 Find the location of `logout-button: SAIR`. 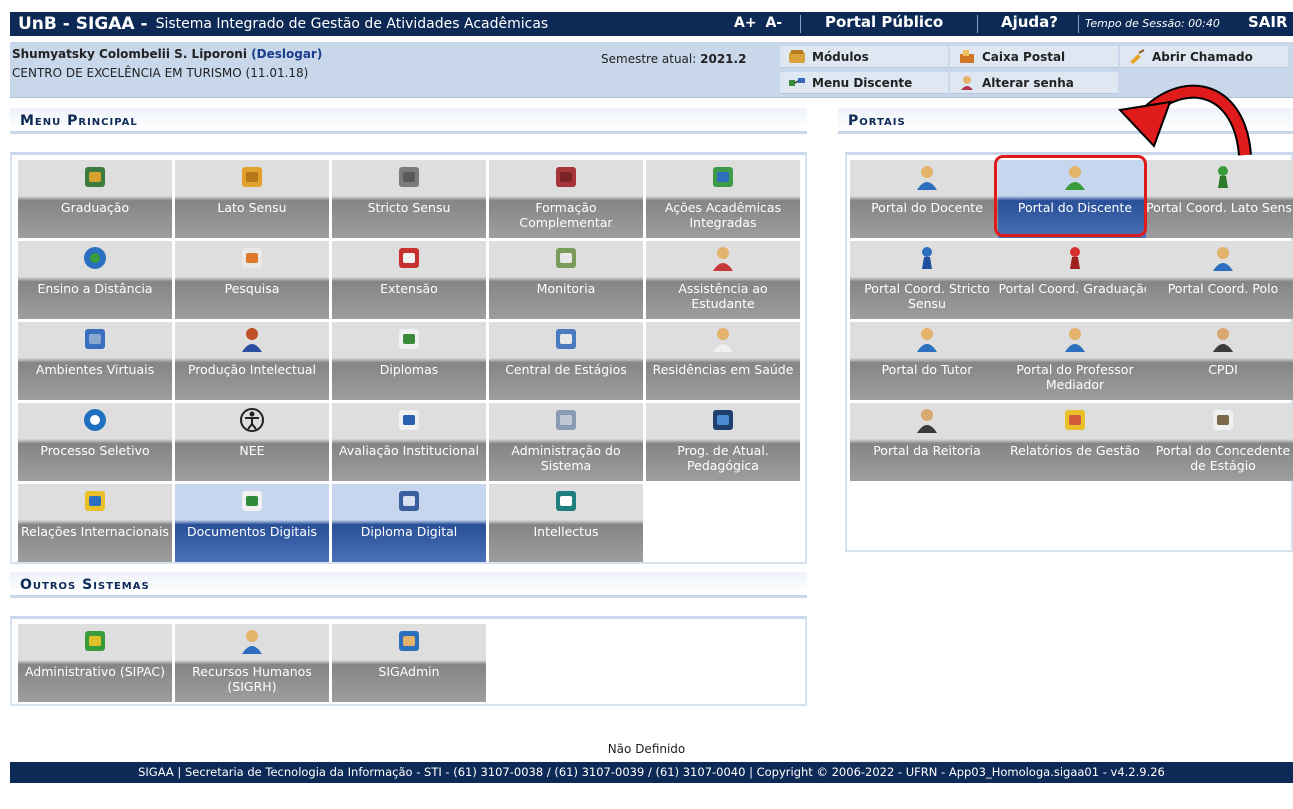

logout-button: SAIR is located at coordinates (1268, 22).